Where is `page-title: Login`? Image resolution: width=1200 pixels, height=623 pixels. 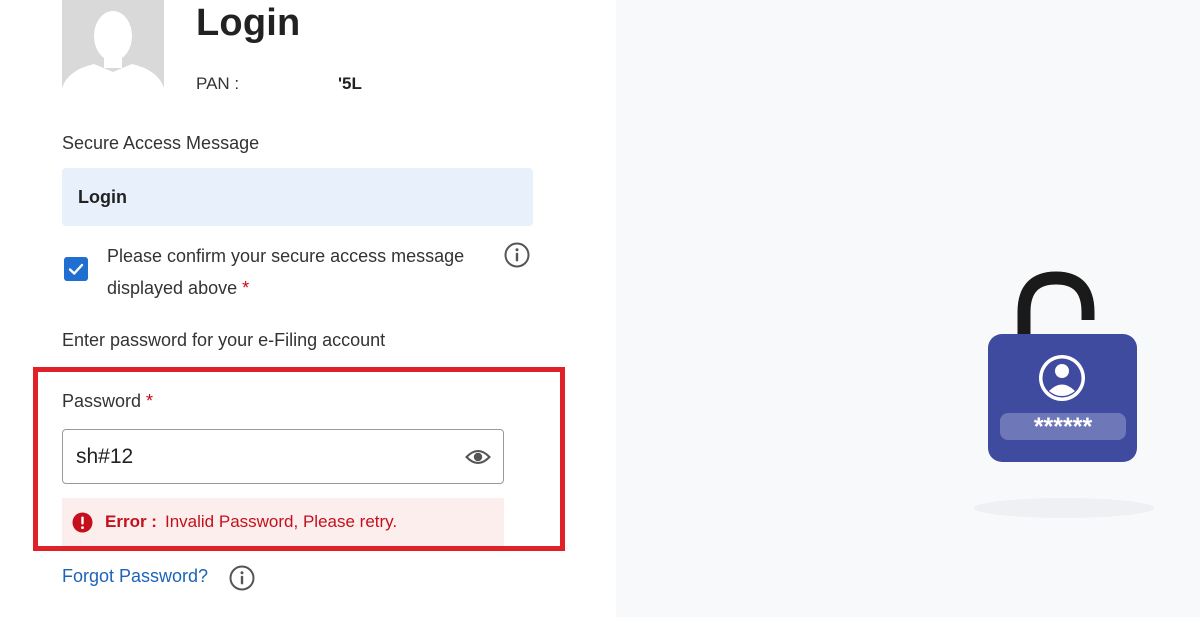 page-title: Login is located at coordinates (248, 23).